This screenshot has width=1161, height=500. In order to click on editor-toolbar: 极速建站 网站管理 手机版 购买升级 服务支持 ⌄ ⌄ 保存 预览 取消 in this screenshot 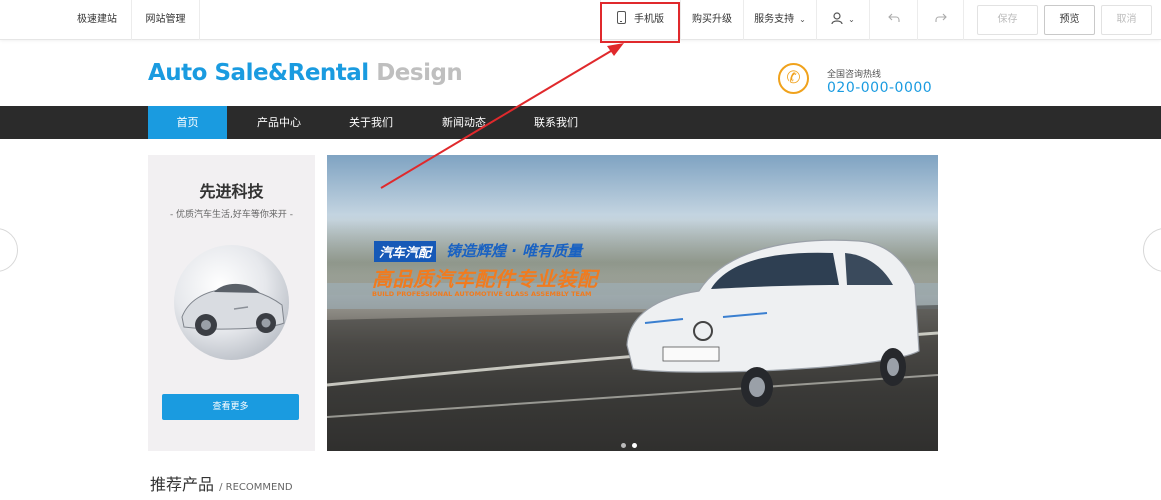, I will do `click(580, 20)`.